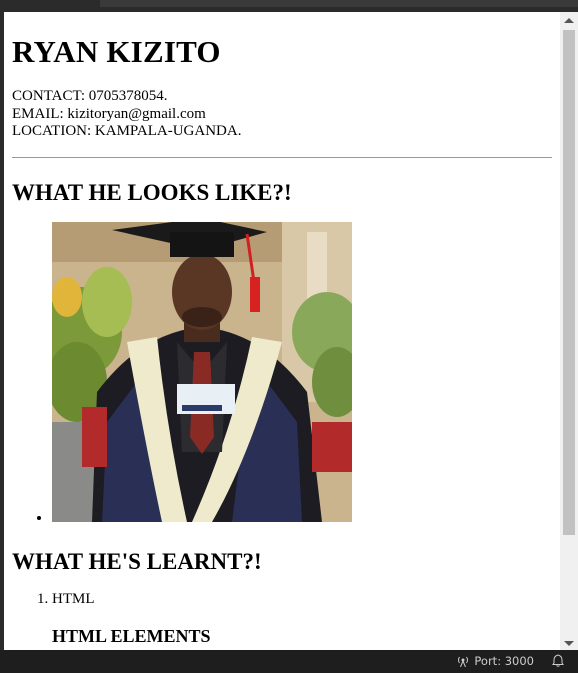 The width and height of the screenshot is (578, 673). What do you see at coordinates (569, 20) in the screenshot?
I see `scroll-up-icon` at bounding box center [569, 20].